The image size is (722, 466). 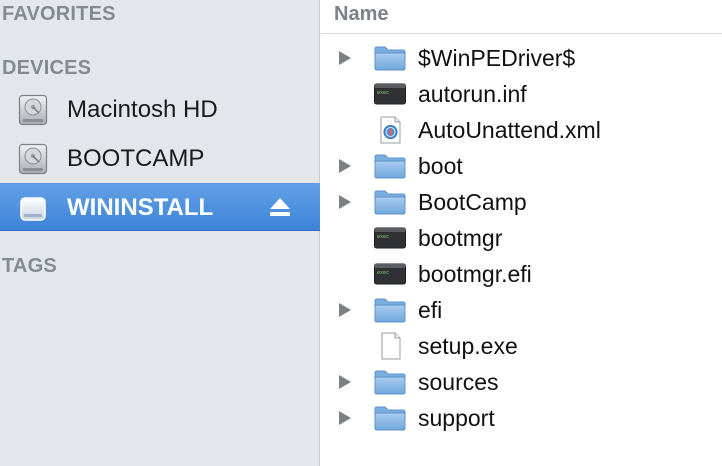 I want to click on sidebar-item-label: WININSTALL, so click(x=140, y=207).